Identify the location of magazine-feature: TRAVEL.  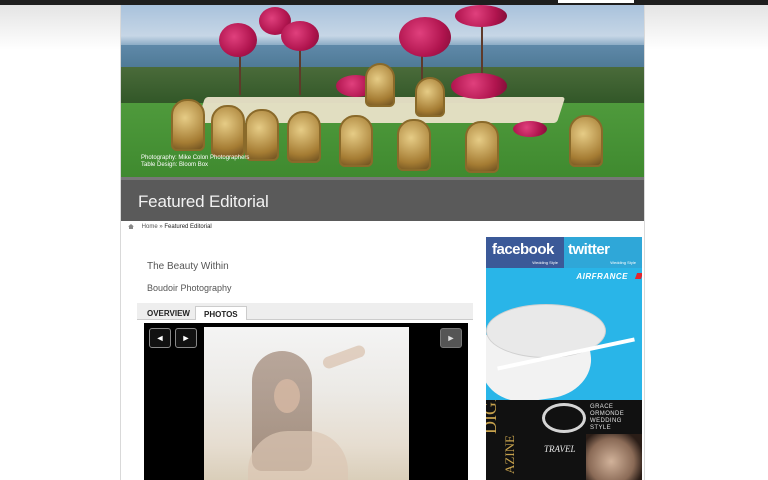
(560, 449).